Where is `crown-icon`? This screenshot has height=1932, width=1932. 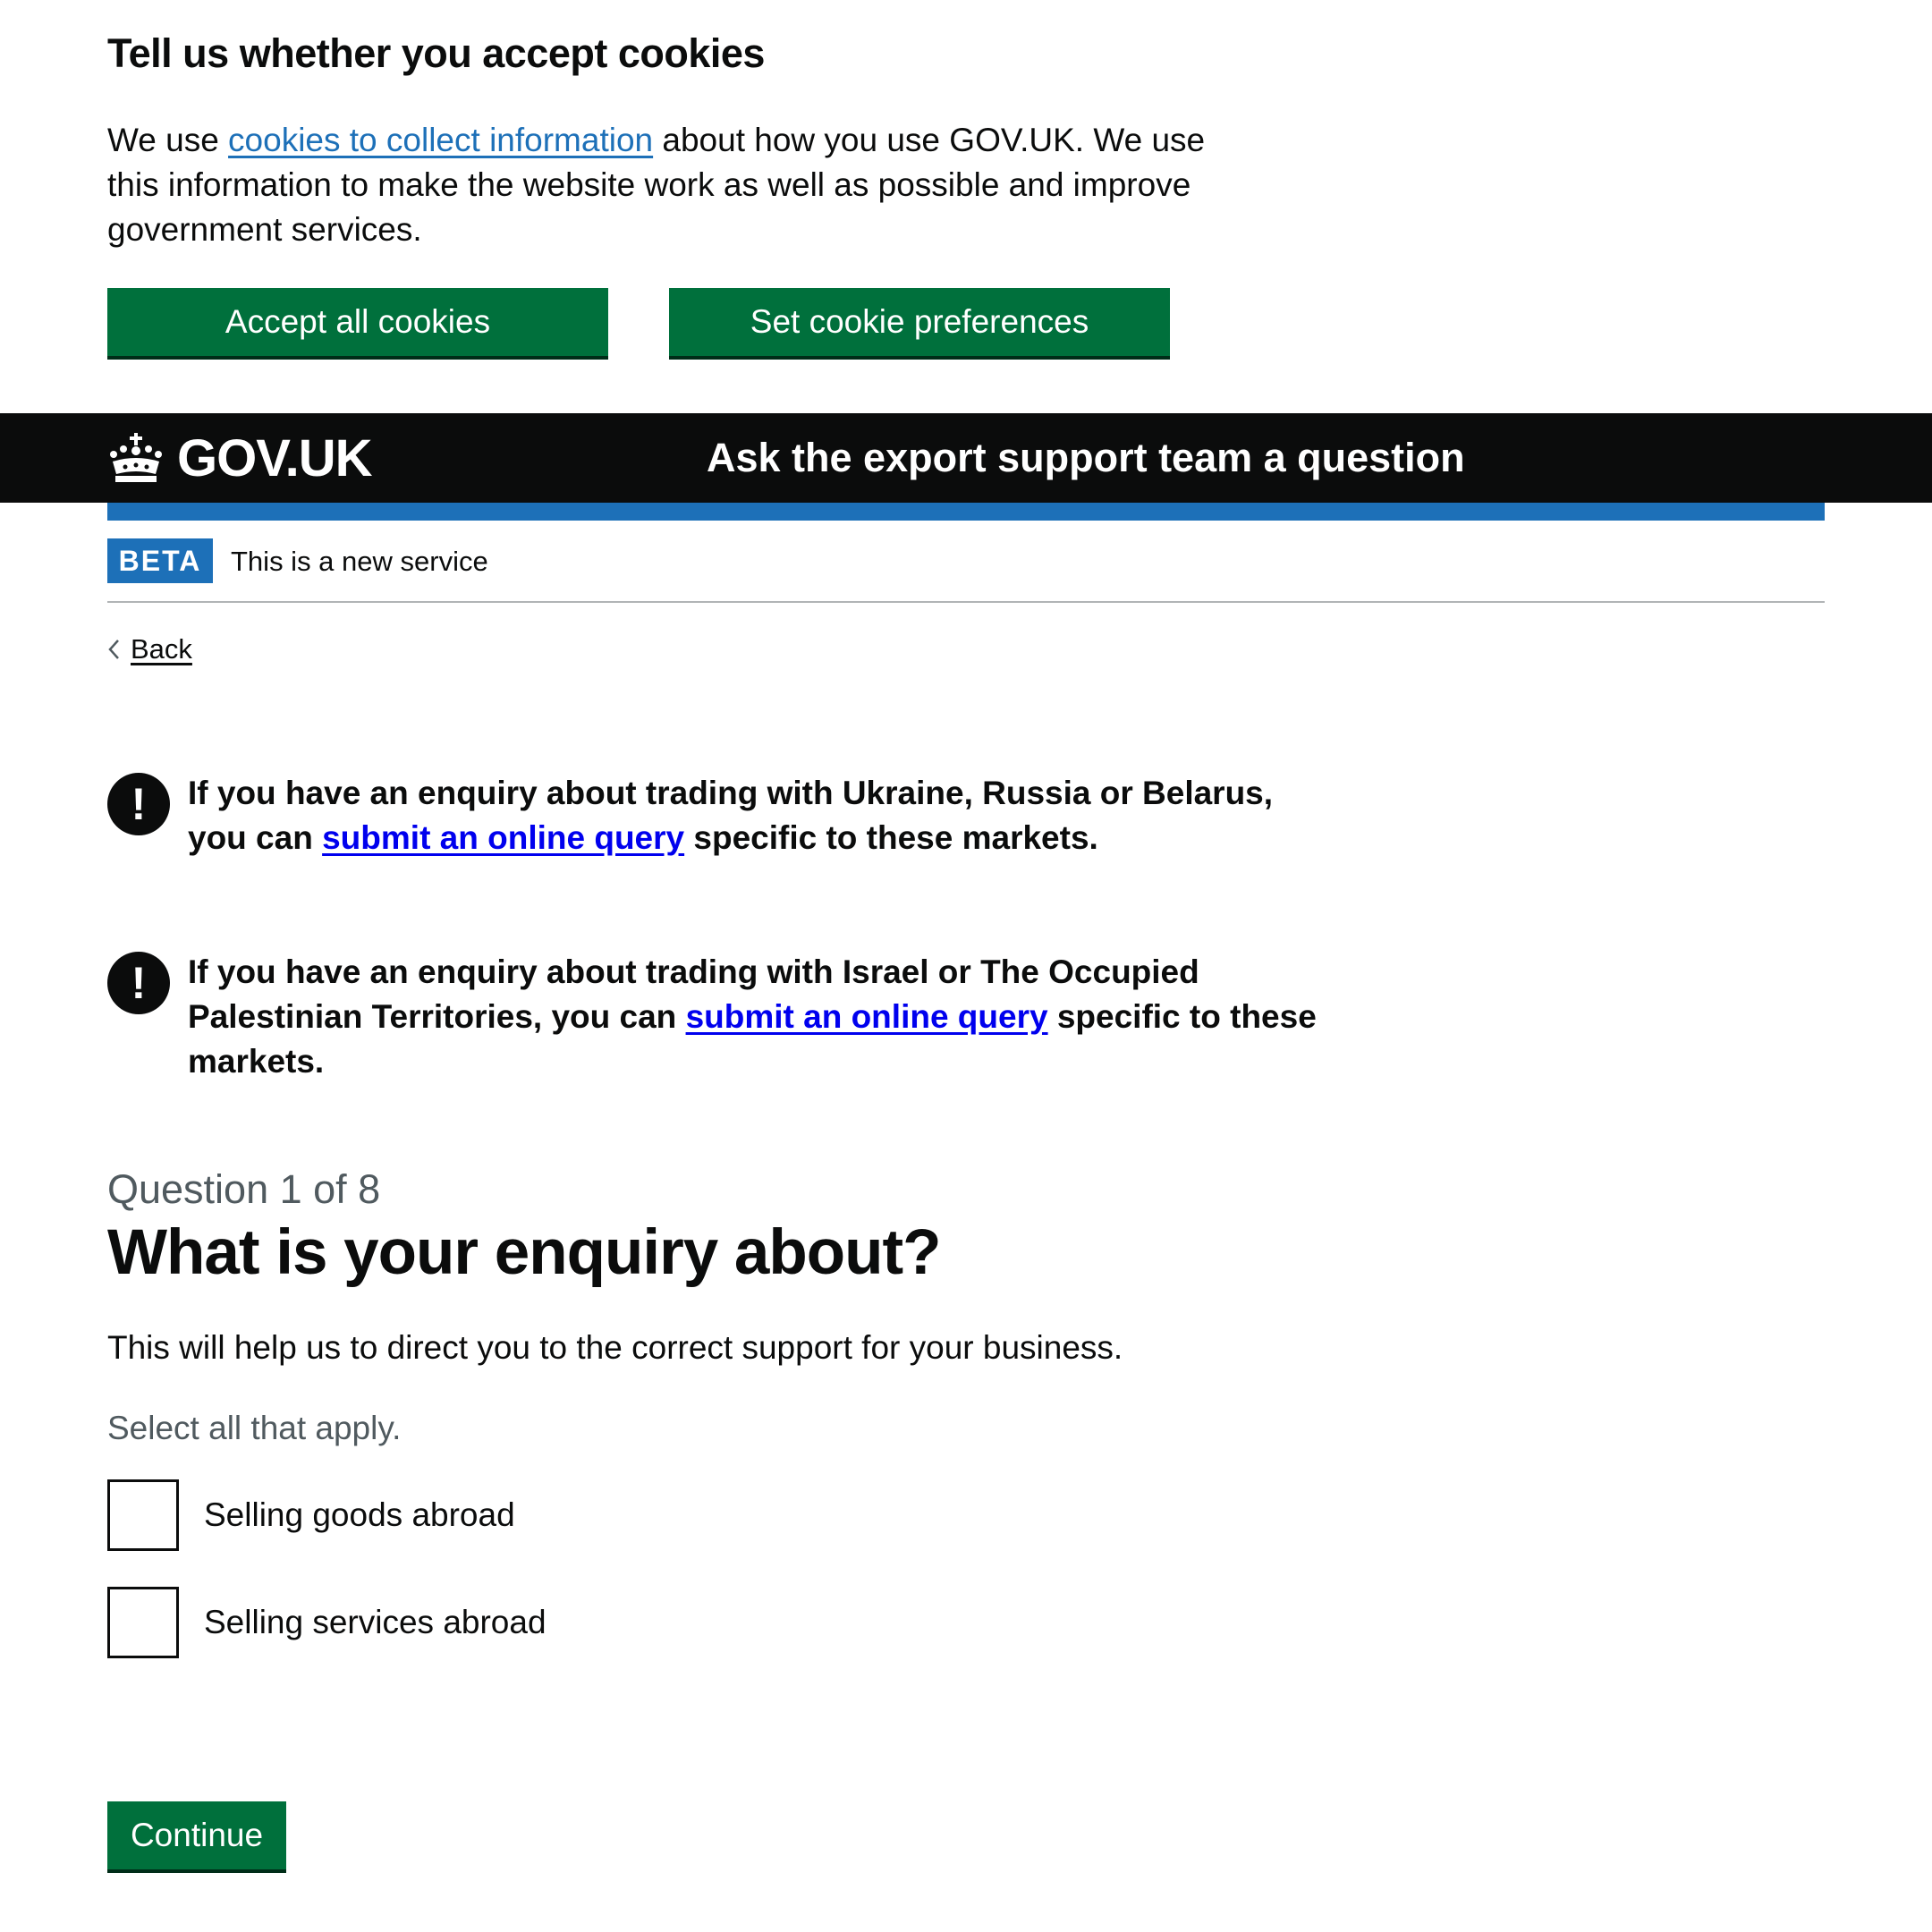
crown-icon is located at coordinates (136, 457).